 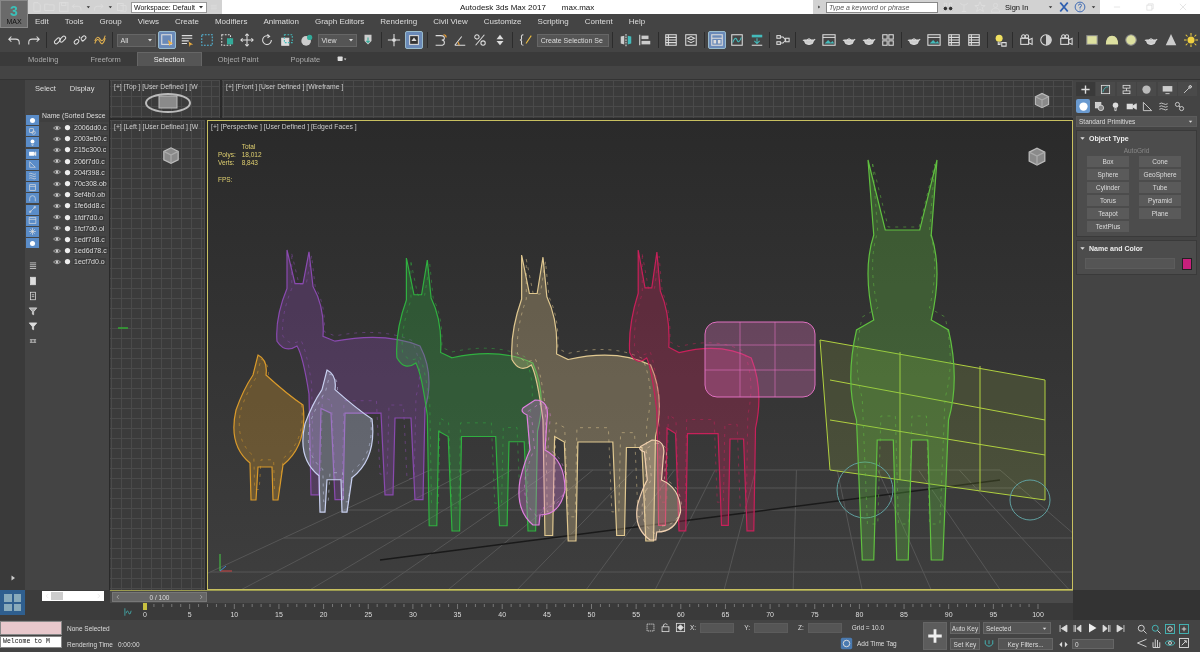 I want to click on menu-item: Customize, so click(x=502, y=21).